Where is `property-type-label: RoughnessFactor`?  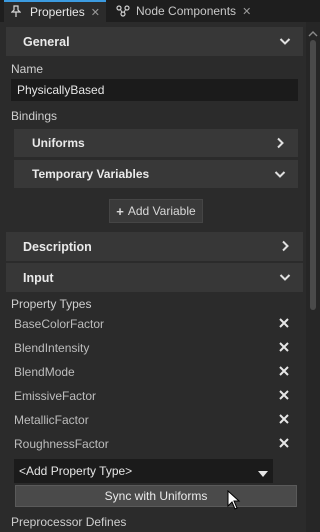 property-type-label: RoughnessFactor is located at coordinates (61, 444).